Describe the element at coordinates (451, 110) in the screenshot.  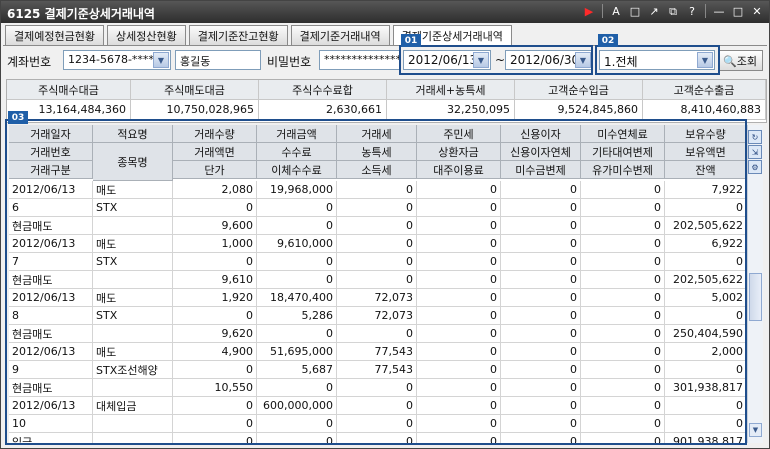
I see `summary-value: 32,250,095` at that location.